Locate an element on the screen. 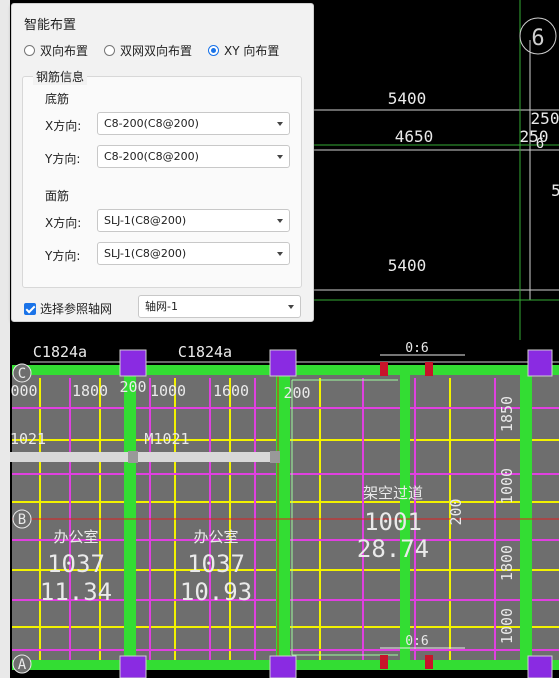  dim-1000-c: 1000 is located at coordinates (507, 626).